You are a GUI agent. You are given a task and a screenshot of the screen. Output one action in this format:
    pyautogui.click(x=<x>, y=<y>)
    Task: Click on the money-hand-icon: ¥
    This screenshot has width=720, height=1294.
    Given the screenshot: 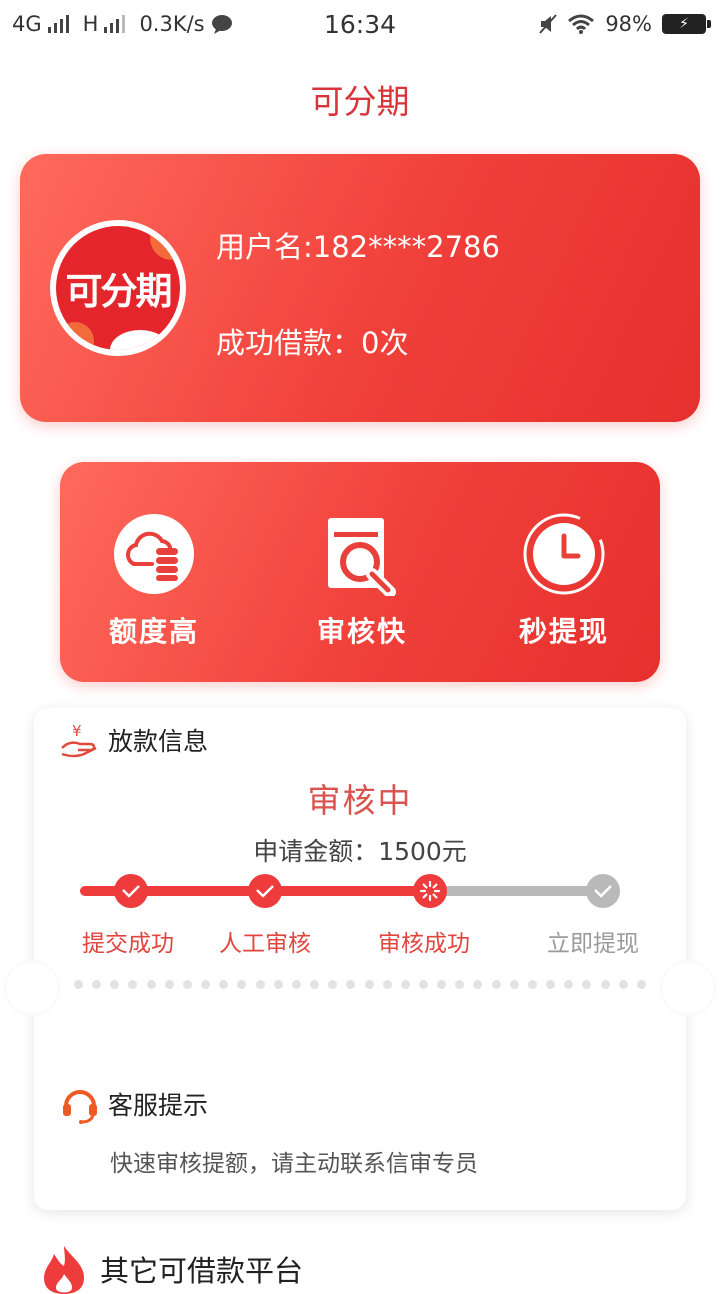 What is the action you would take?
    pyautogui.click(x=79, y=740)
    